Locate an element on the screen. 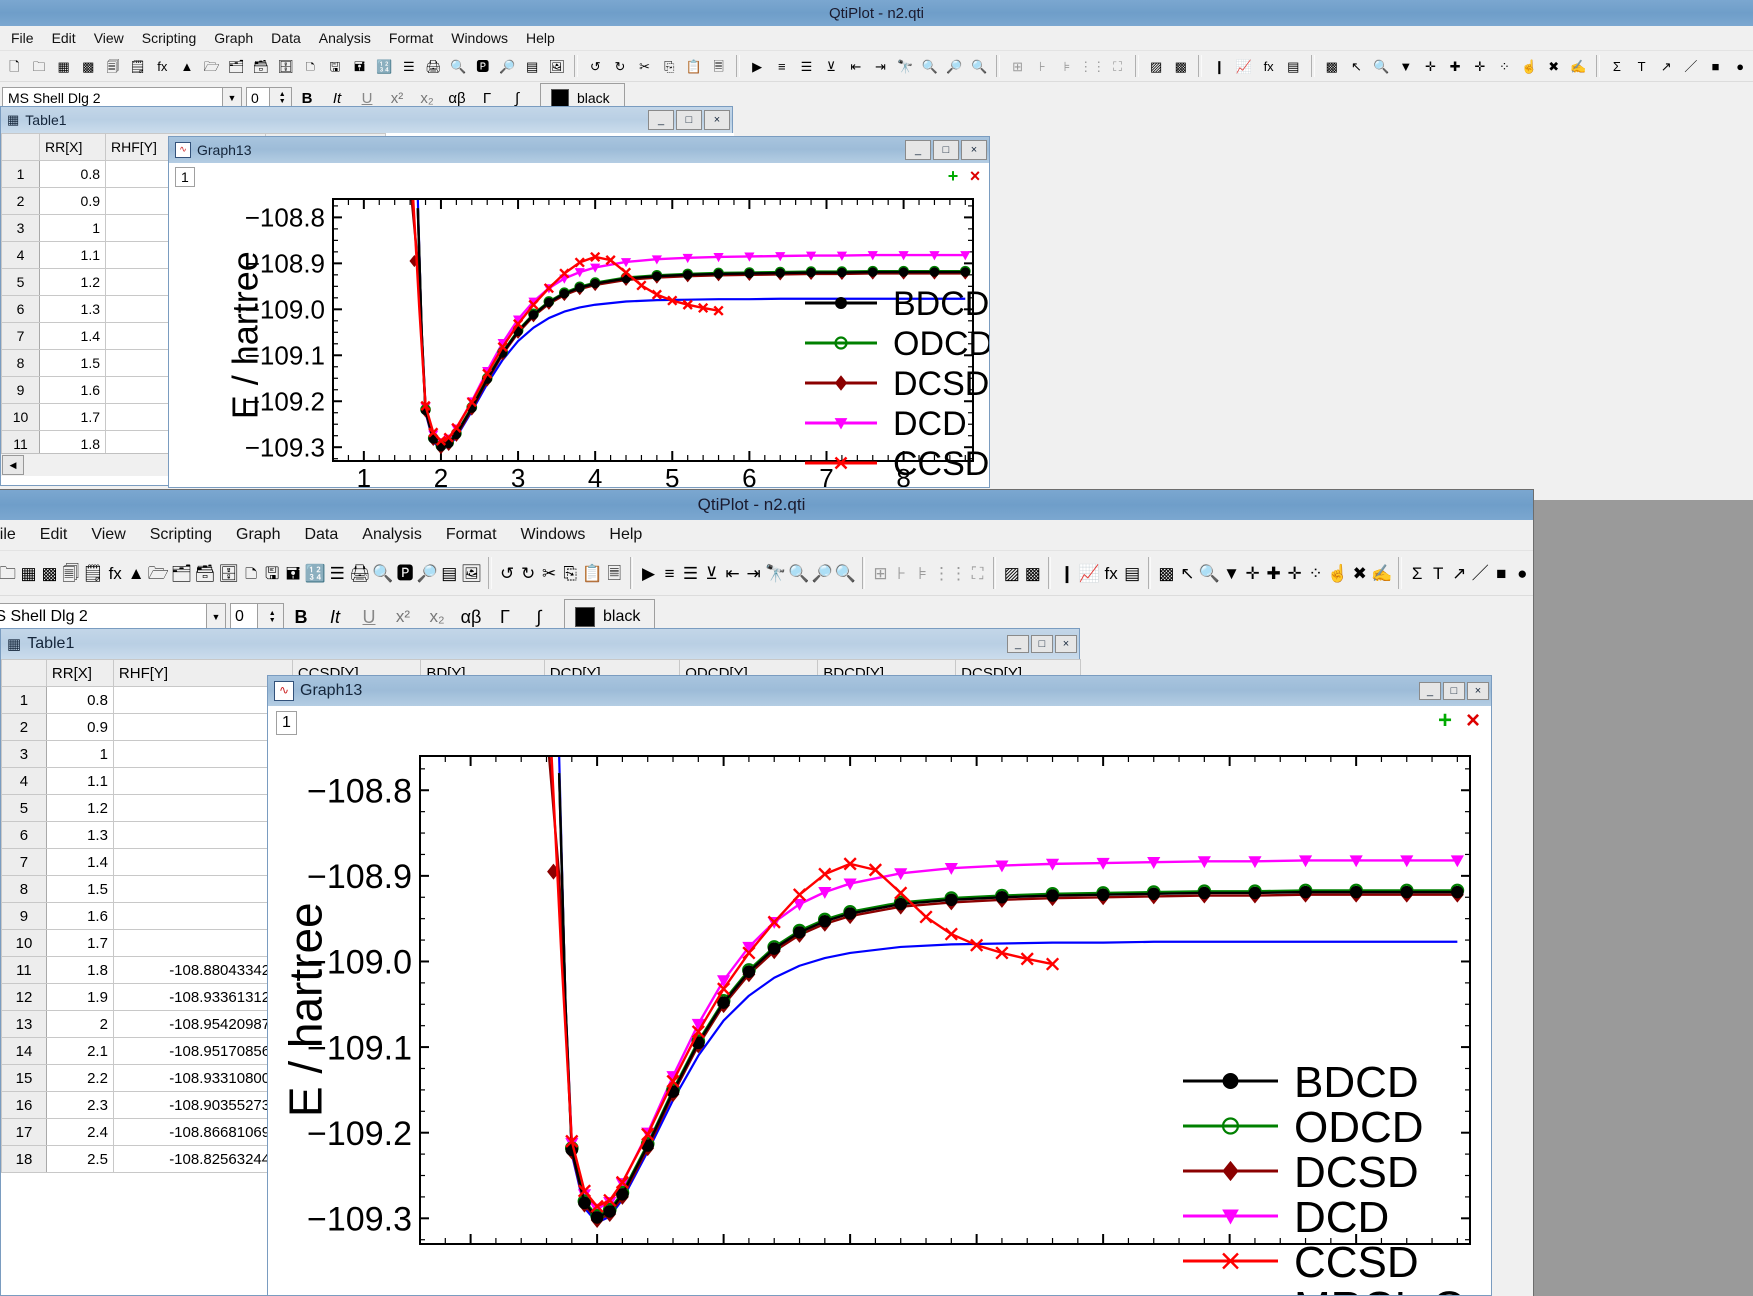 The width and height of the screenshot is (1753, 1296). add-layer-button-front: + is located at coordinates (1445, 720).